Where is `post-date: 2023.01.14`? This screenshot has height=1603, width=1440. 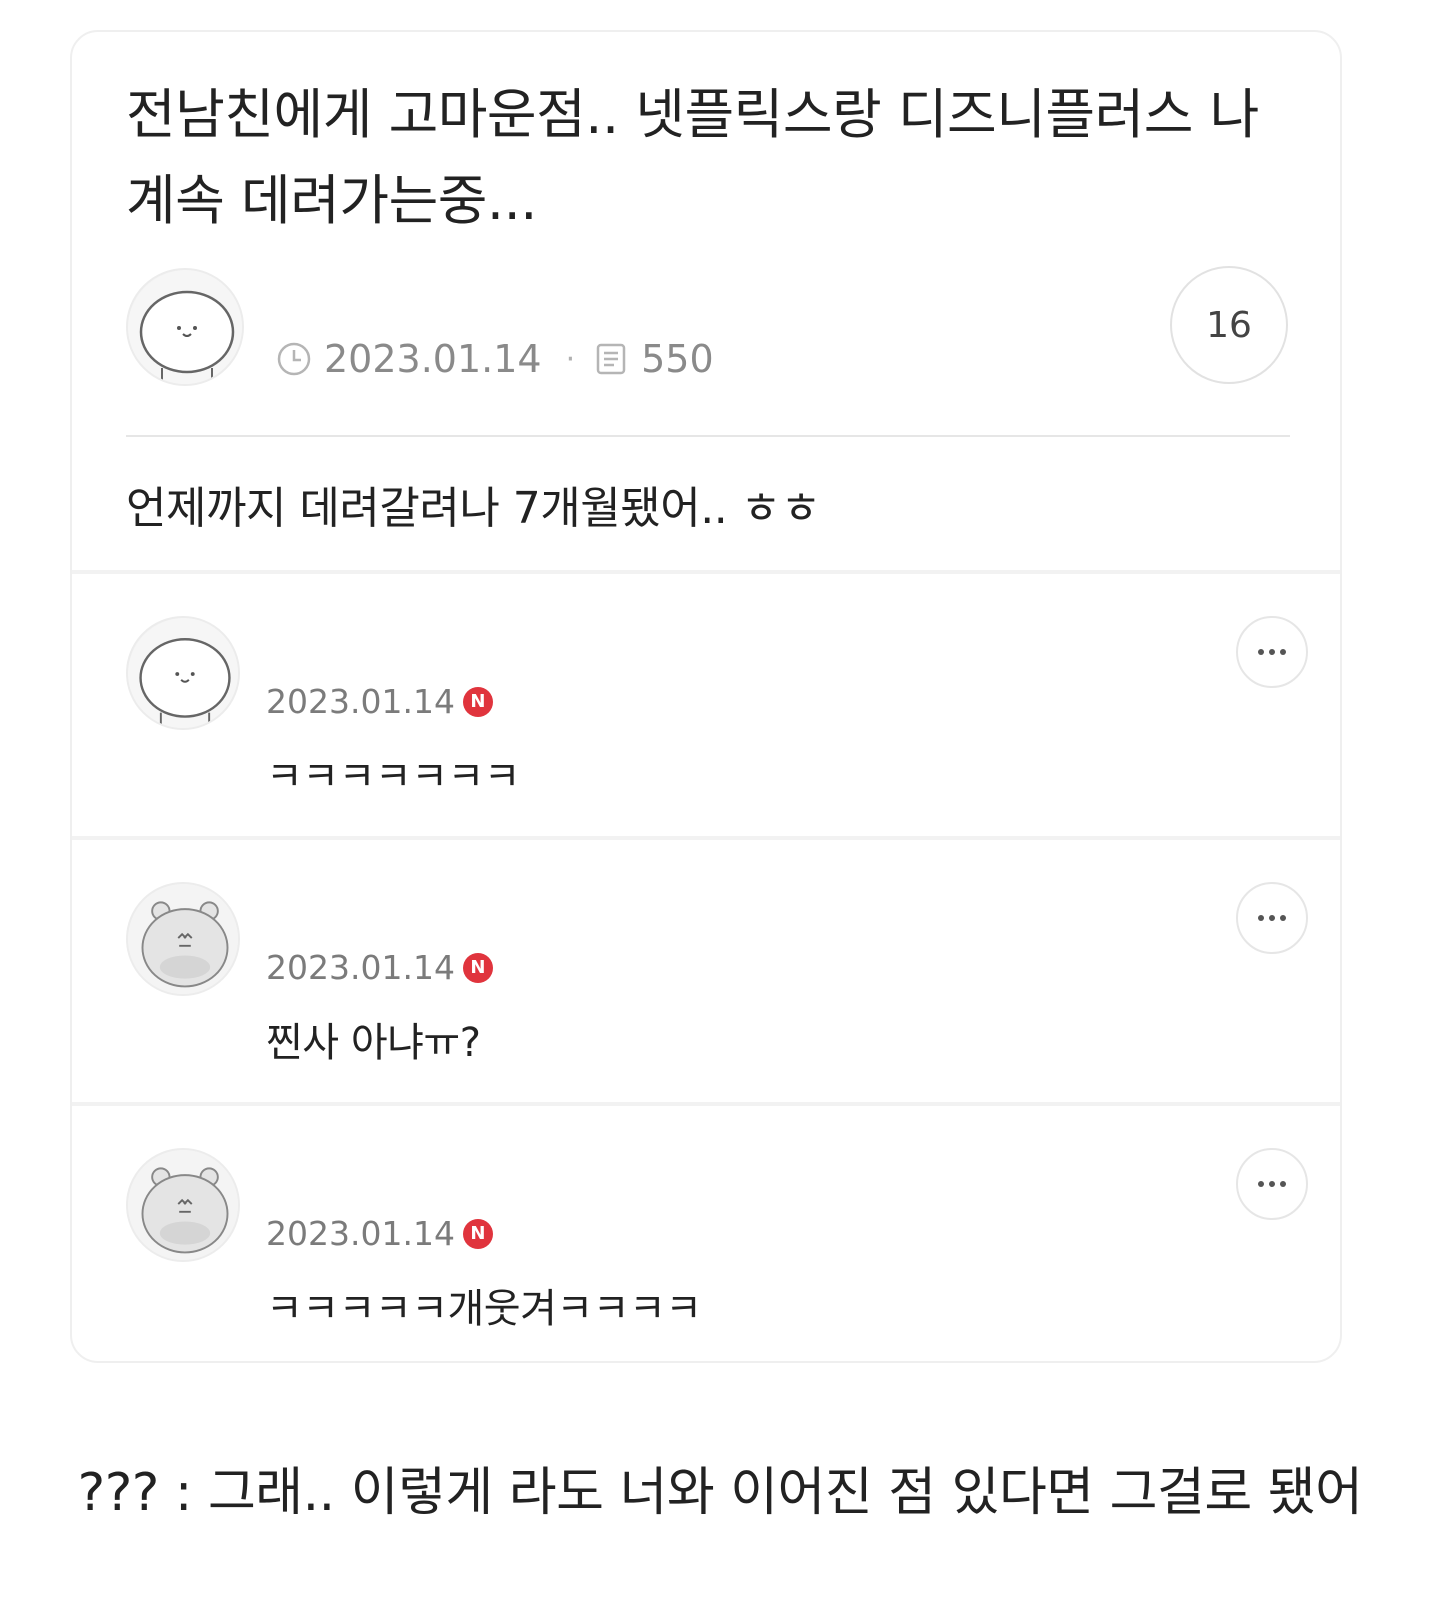 post-date: 2023.01.14 is located at coordinates (433, 359).